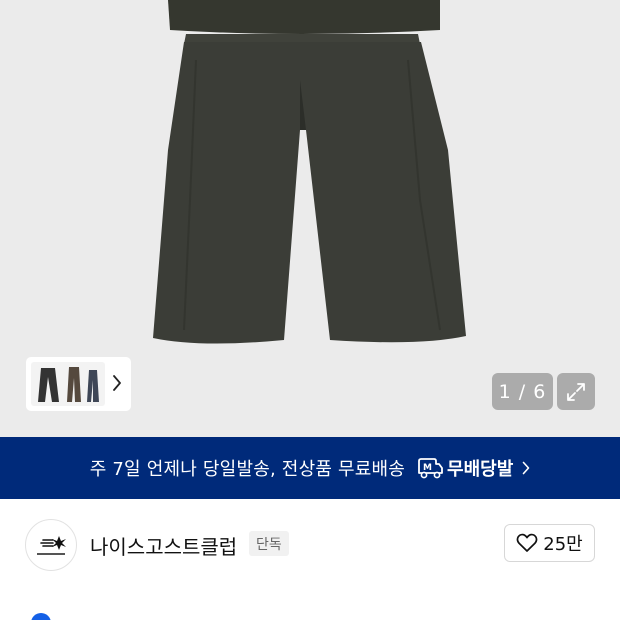 Image resolution: width=620 pixels, height=620 pixels. I want to click on partial-info-icon, so click(41, 616).